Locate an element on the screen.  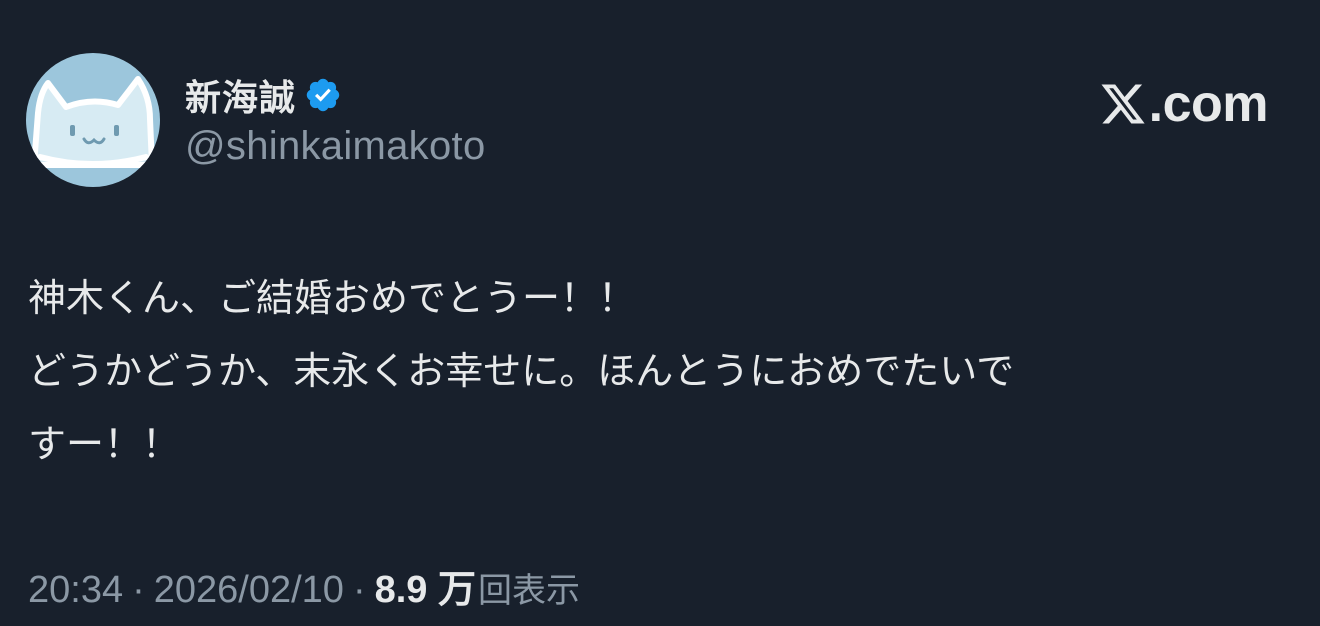
tweet-time: 20:34 is located at coordinates (75, 590).